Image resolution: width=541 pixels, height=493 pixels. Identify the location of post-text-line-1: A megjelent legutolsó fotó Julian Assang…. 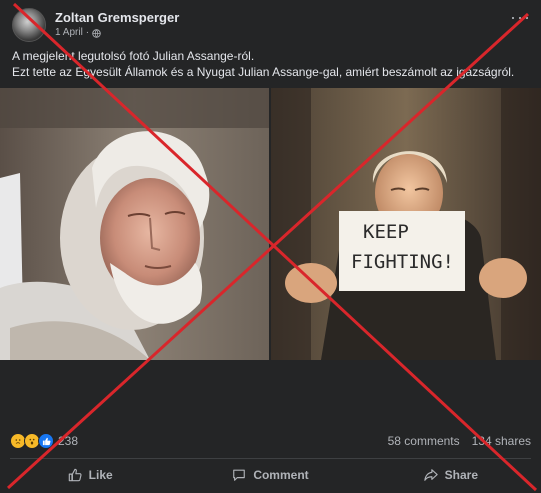
(133, 56).